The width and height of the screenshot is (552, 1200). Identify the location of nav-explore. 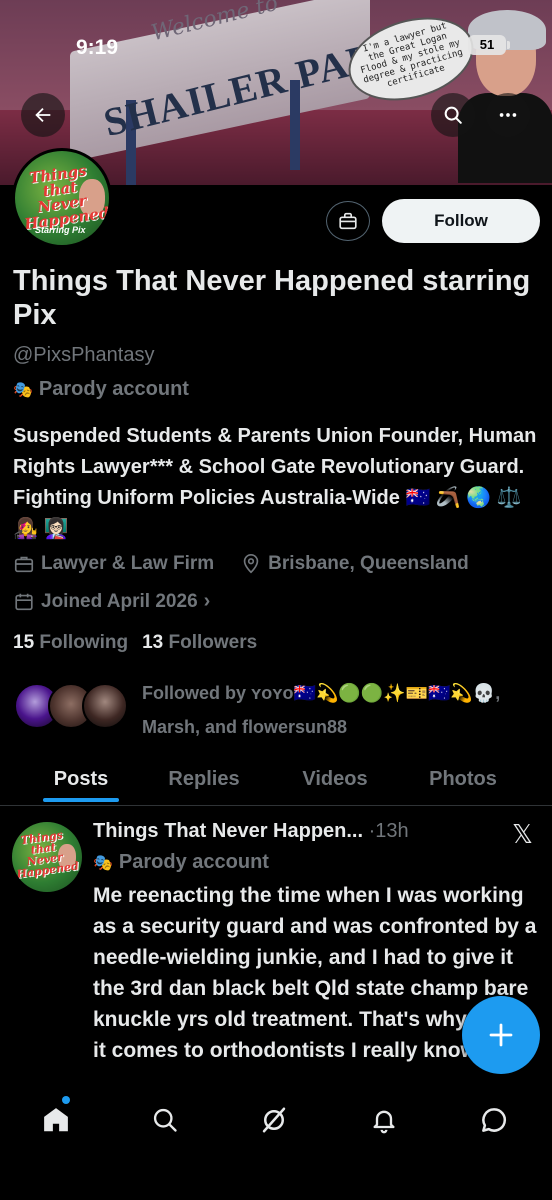
(165, 1120).